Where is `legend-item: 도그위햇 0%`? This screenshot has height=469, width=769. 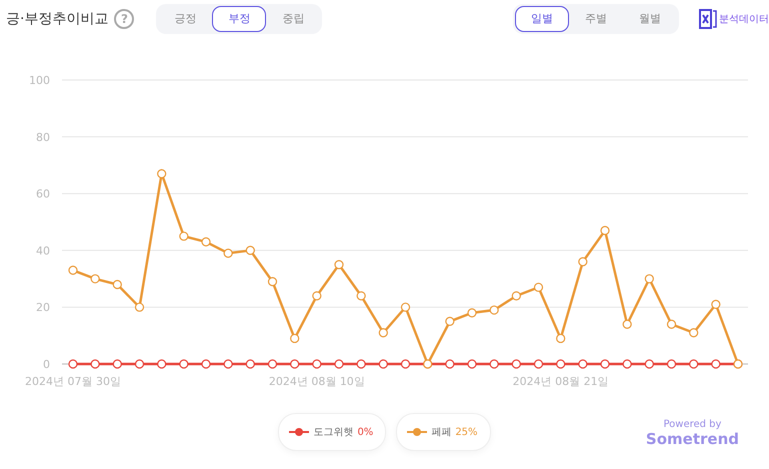 legend-item: 도그위햇 0% is located at coordinates (332, 432).